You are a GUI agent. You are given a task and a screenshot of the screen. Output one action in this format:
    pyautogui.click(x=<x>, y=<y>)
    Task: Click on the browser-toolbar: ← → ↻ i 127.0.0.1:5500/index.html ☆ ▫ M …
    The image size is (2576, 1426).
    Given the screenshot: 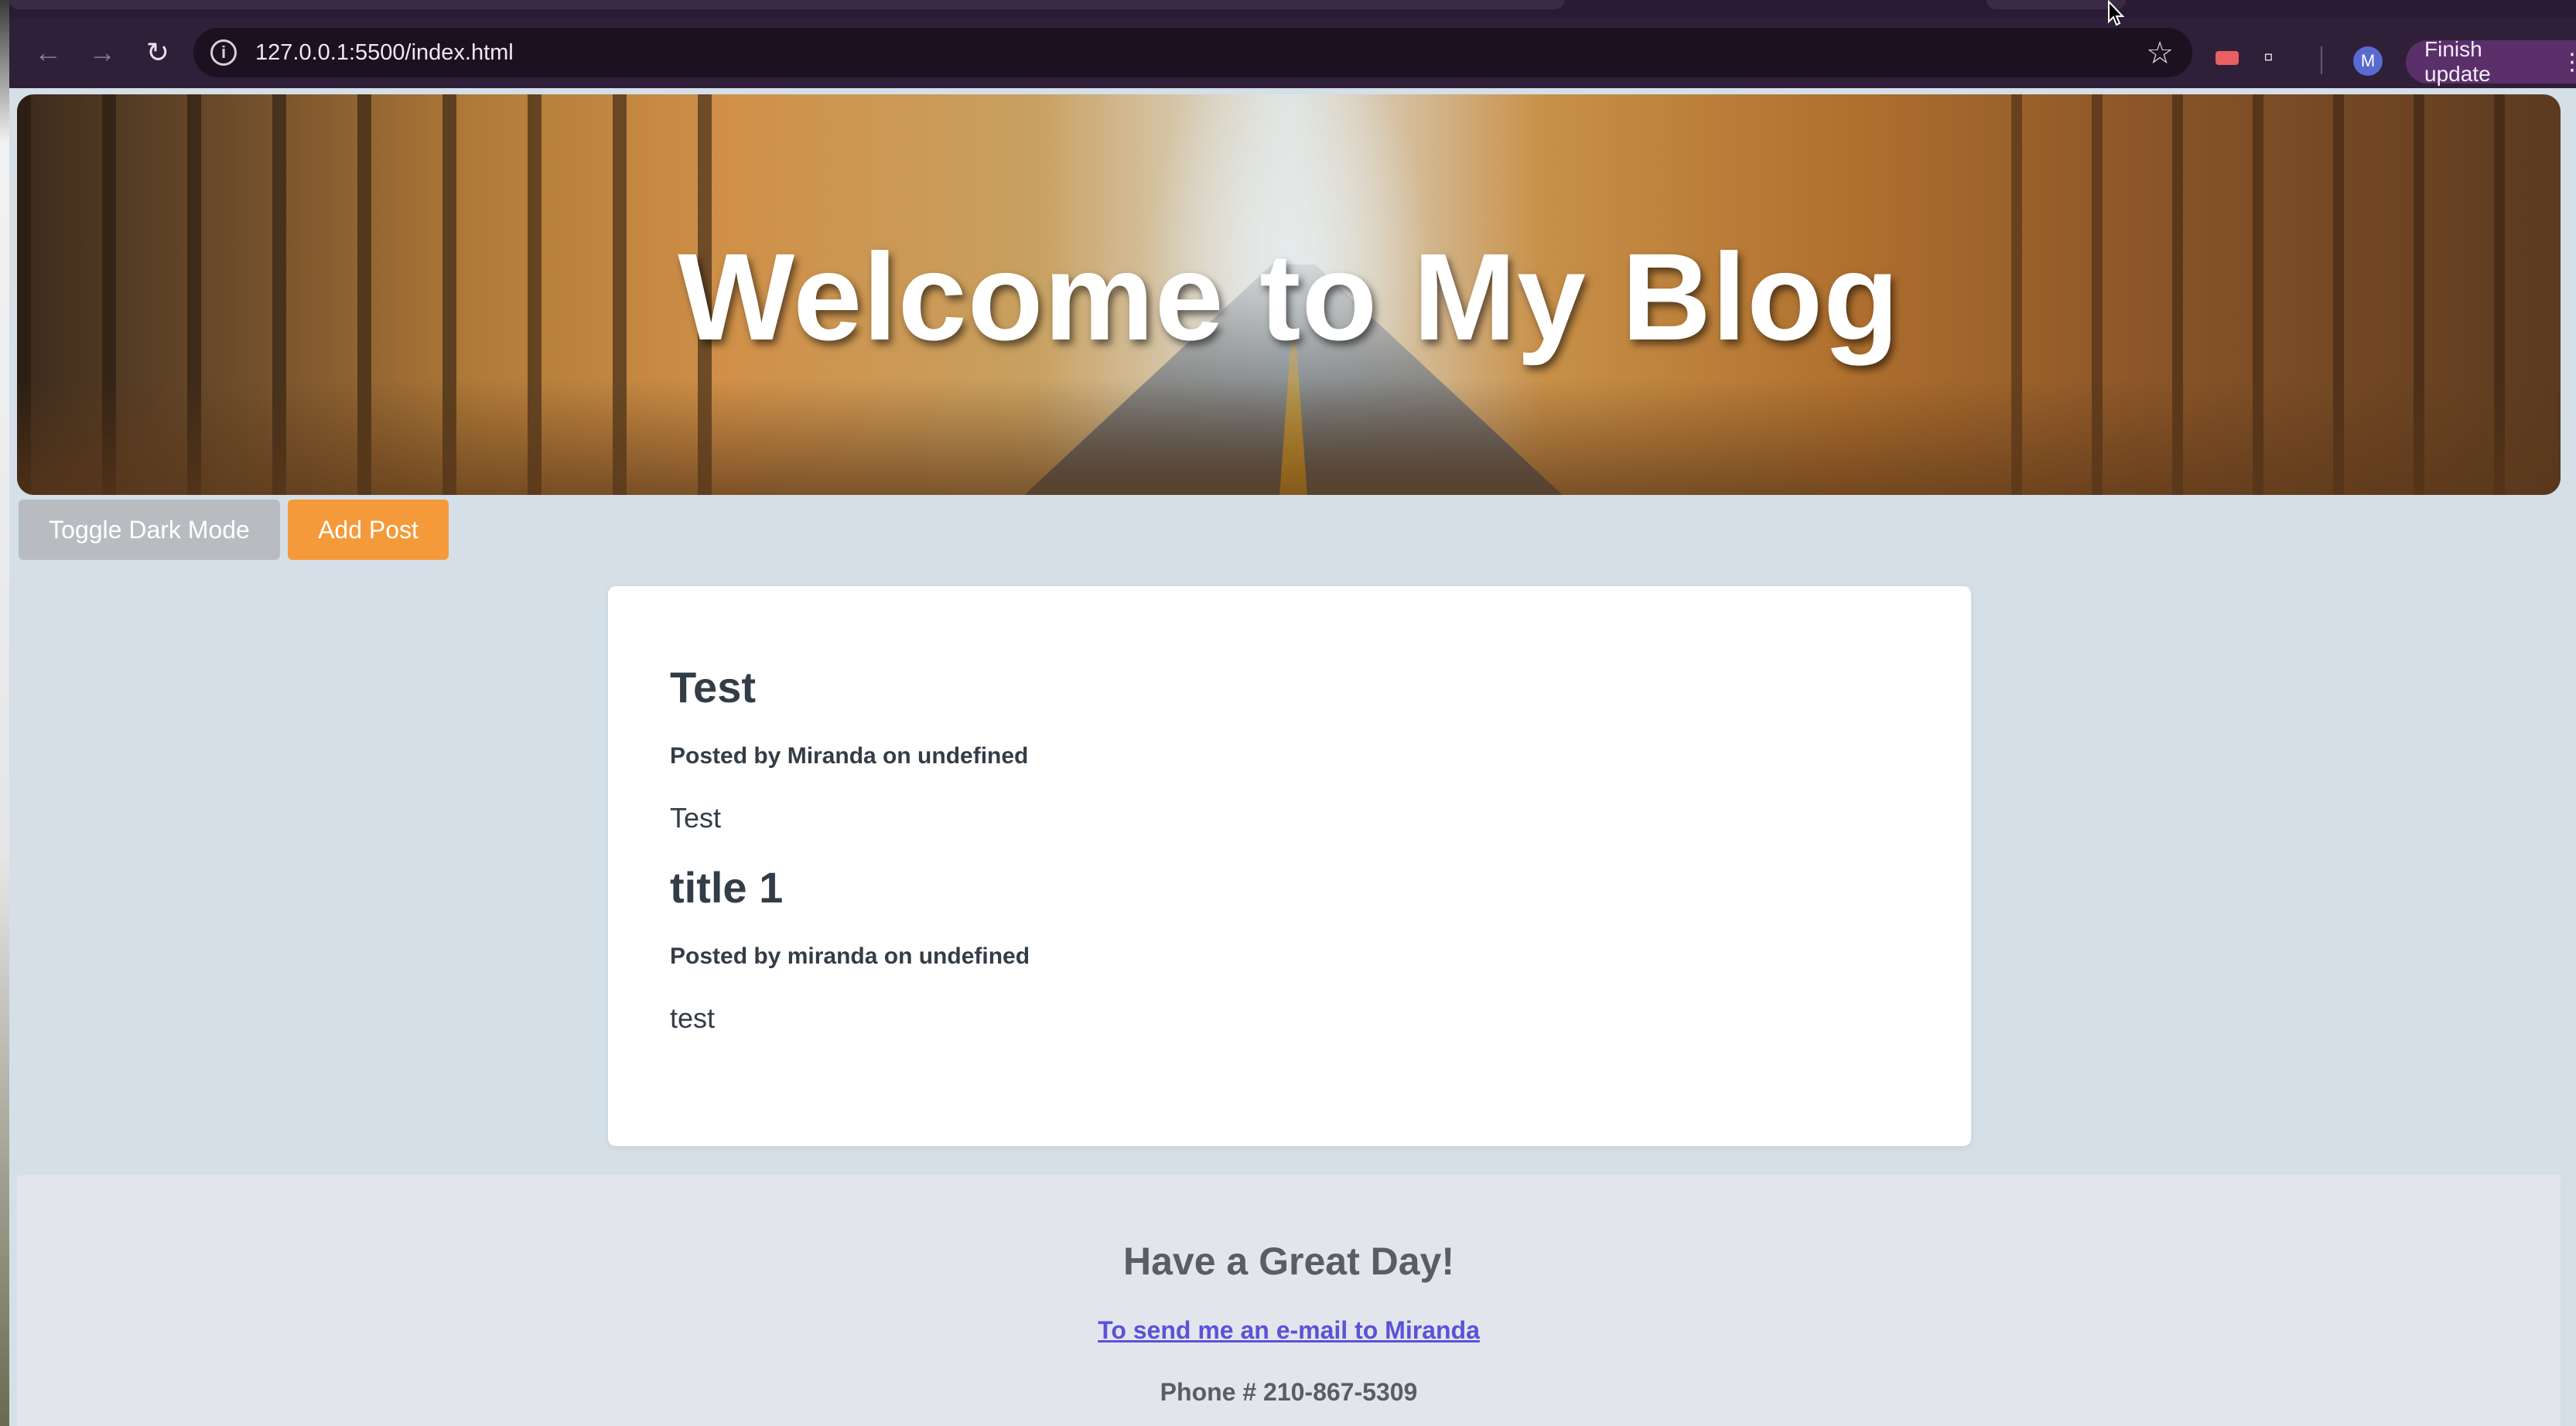 What is the action you would take?
    pyautogui.click(x=1292, y=52)
    